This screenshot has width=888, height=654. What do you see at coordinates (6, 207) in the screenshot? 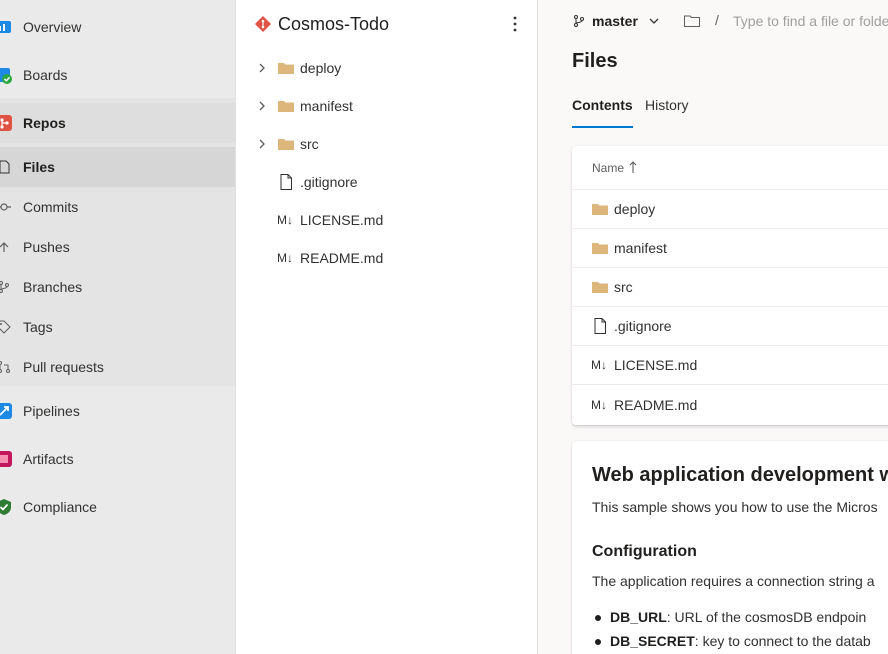
I see `commits-icon` at bounding box center [6, 207].